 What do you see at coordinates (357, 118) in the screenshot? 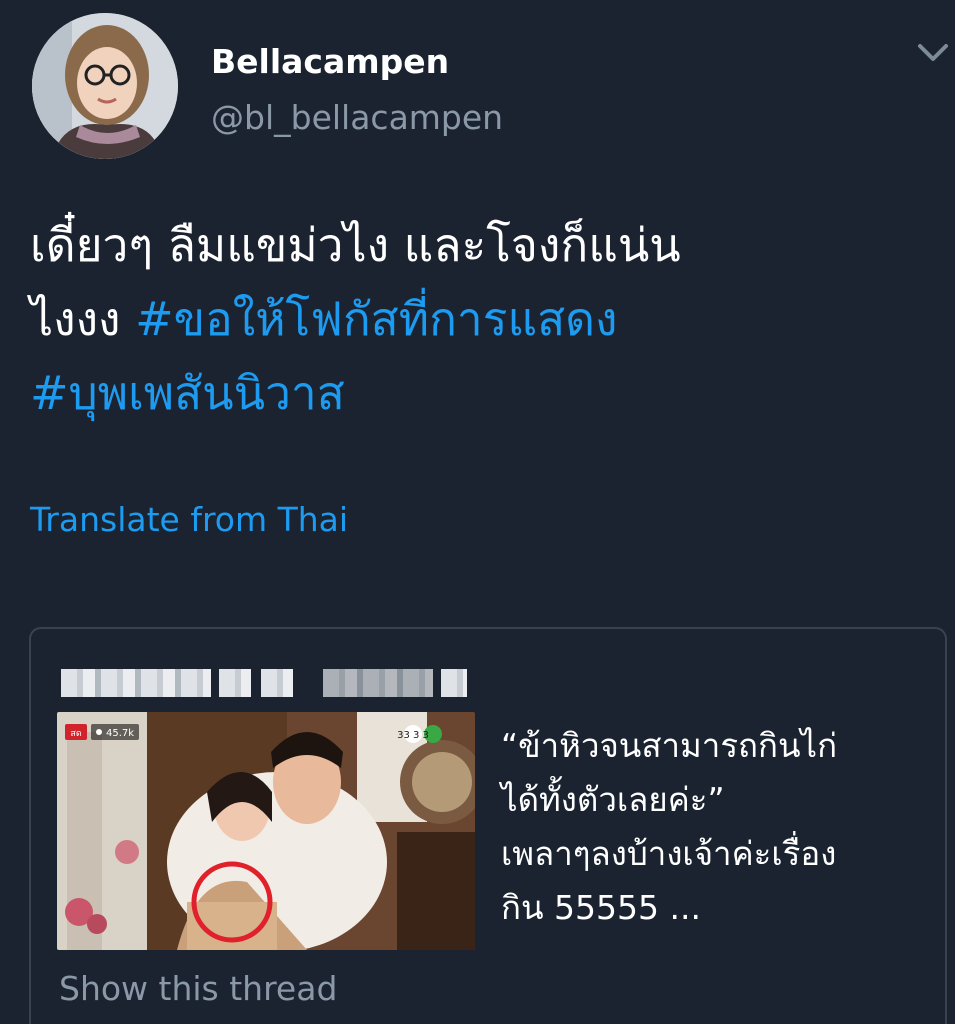
I see `user-handle: @bl_bellacampen` at bounding box center [357, 118].